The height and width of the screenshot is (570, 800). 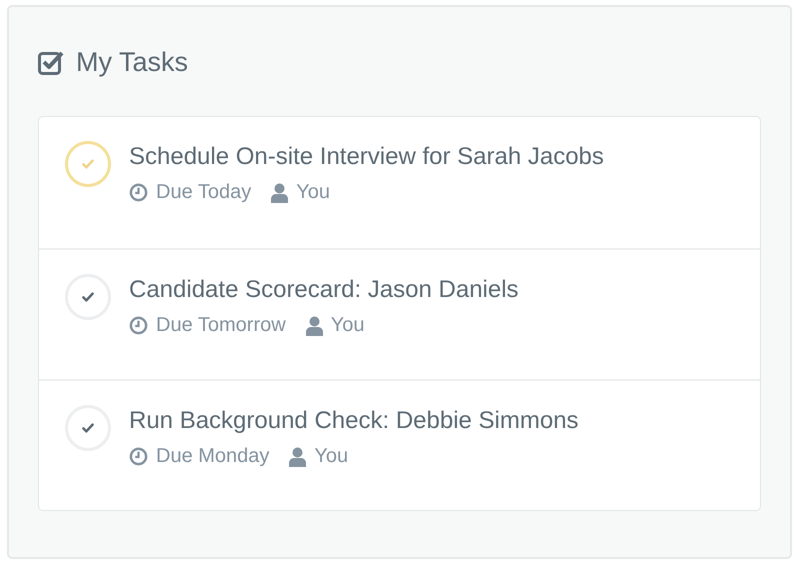 What do you see at coordinates (324, 290) in the screenshot?
I see `task-title: Candidate Scorecard: Jason Daniels` at bounding box center [324, 290].